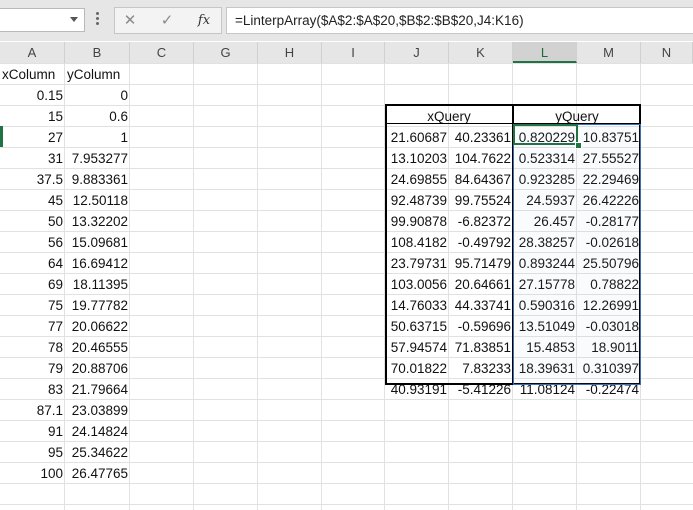 This screenshot has width=693, height=510. Describe the element at coordinates (97, 95) in the screenshot. I see `cell-y-value: 0` at that location.